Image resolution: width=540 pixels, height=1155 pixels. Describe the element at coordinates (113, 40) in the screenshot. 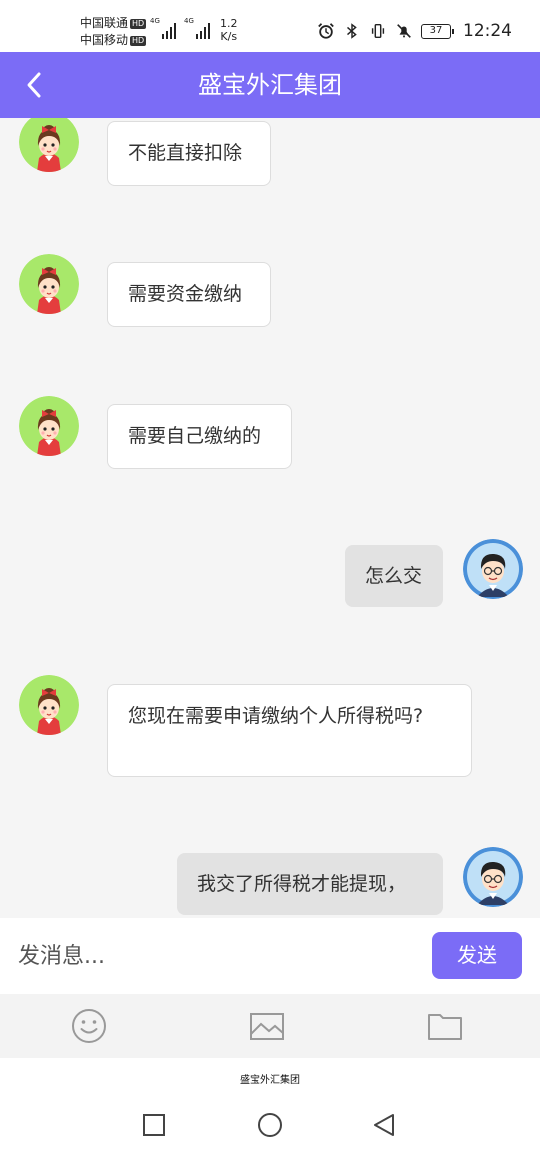

I see `carrier-2: 中国移动 HD` at that location.